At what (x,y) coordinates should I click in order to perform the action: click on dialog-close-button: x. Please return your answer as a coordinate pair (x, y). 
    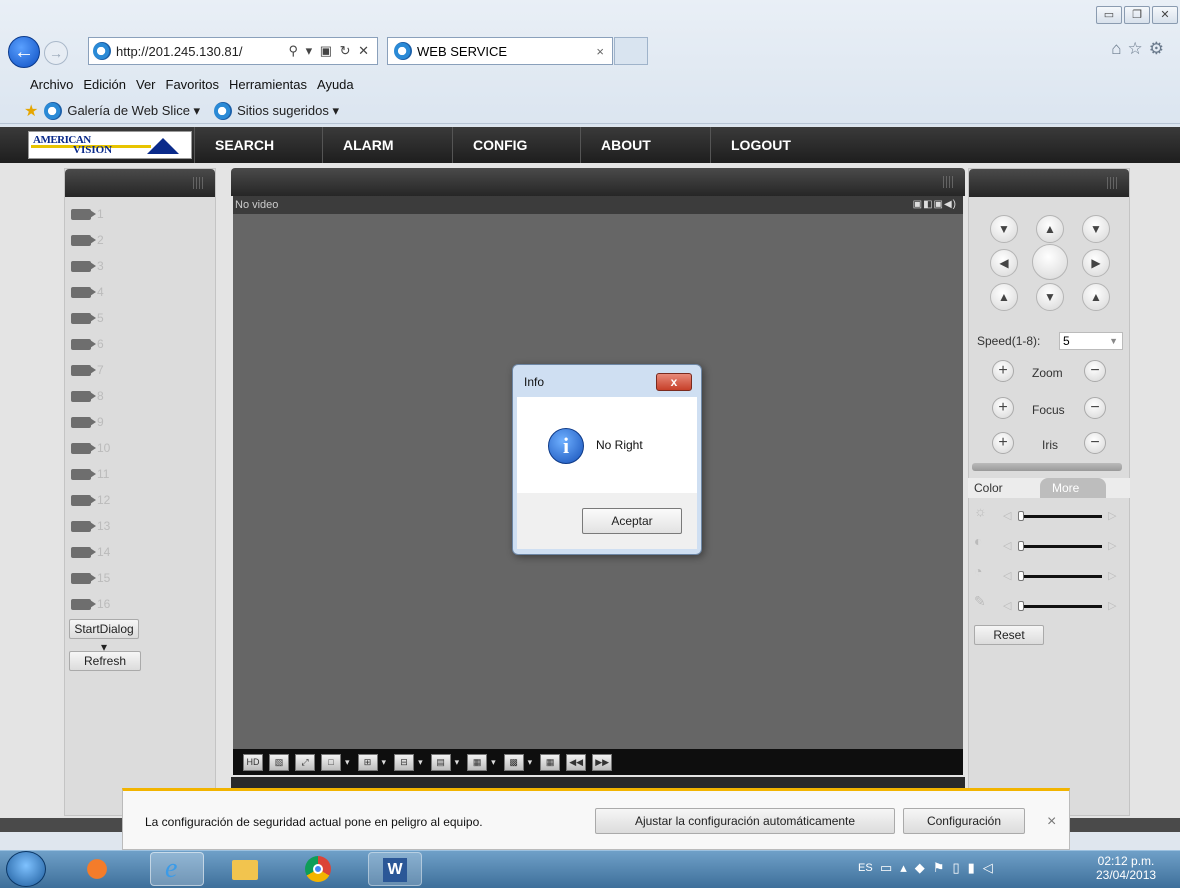
    Looking at the image, I should click on (674, 382).